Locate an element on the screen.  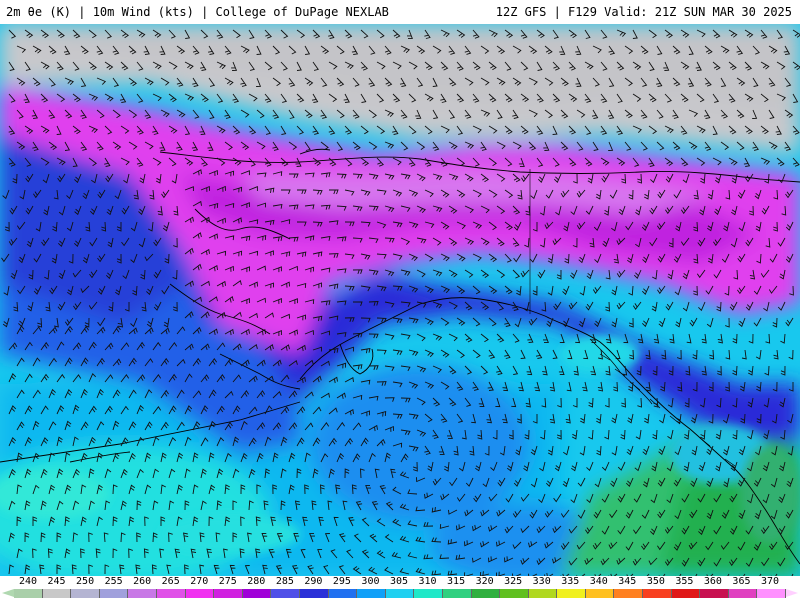
colorbar-label: 305 is located at coordinates (399, 581).